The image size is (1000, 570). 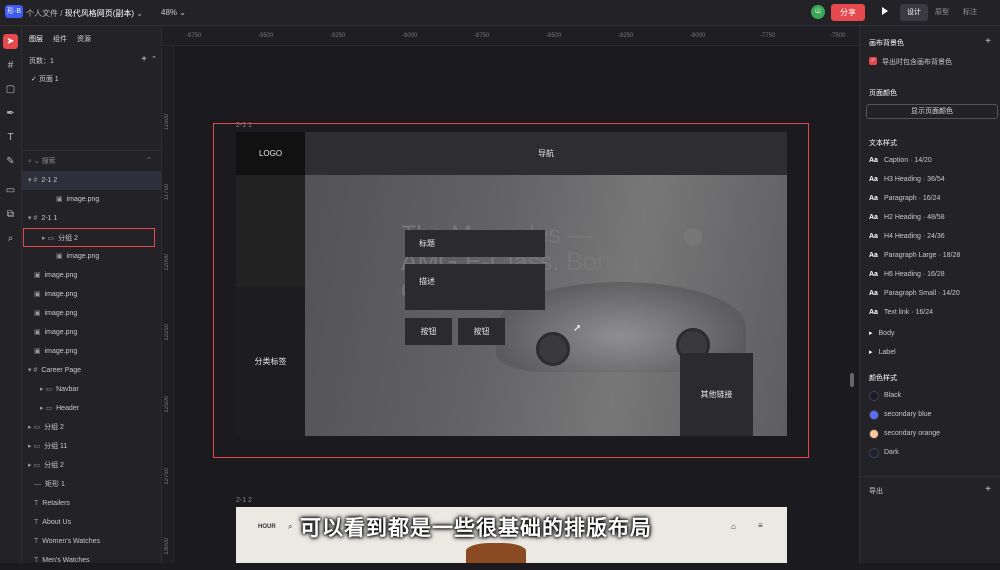 I want to click on frame-label: 2-1 2, so click(x=244, y=500).